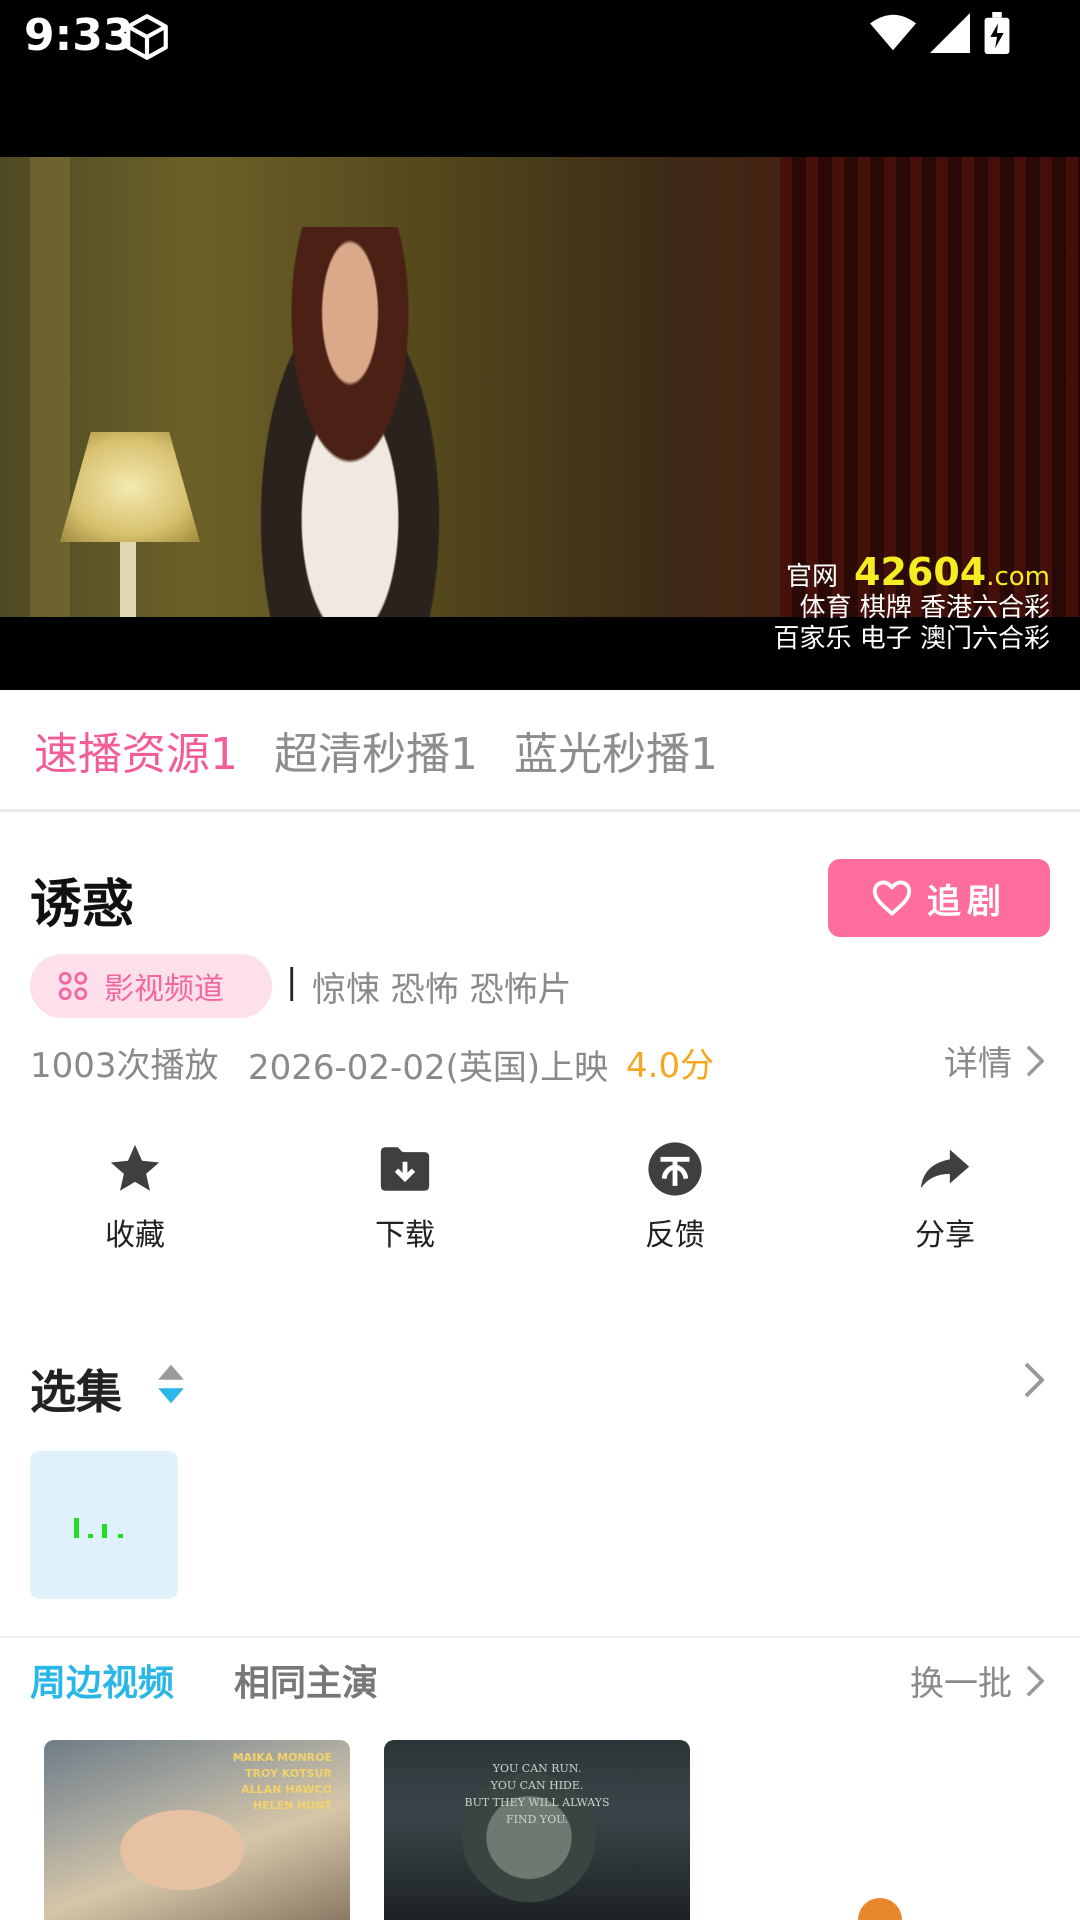  Describe the element at coordinates (128, 579) in the screenshot. I see `lamp-pole` at that location.